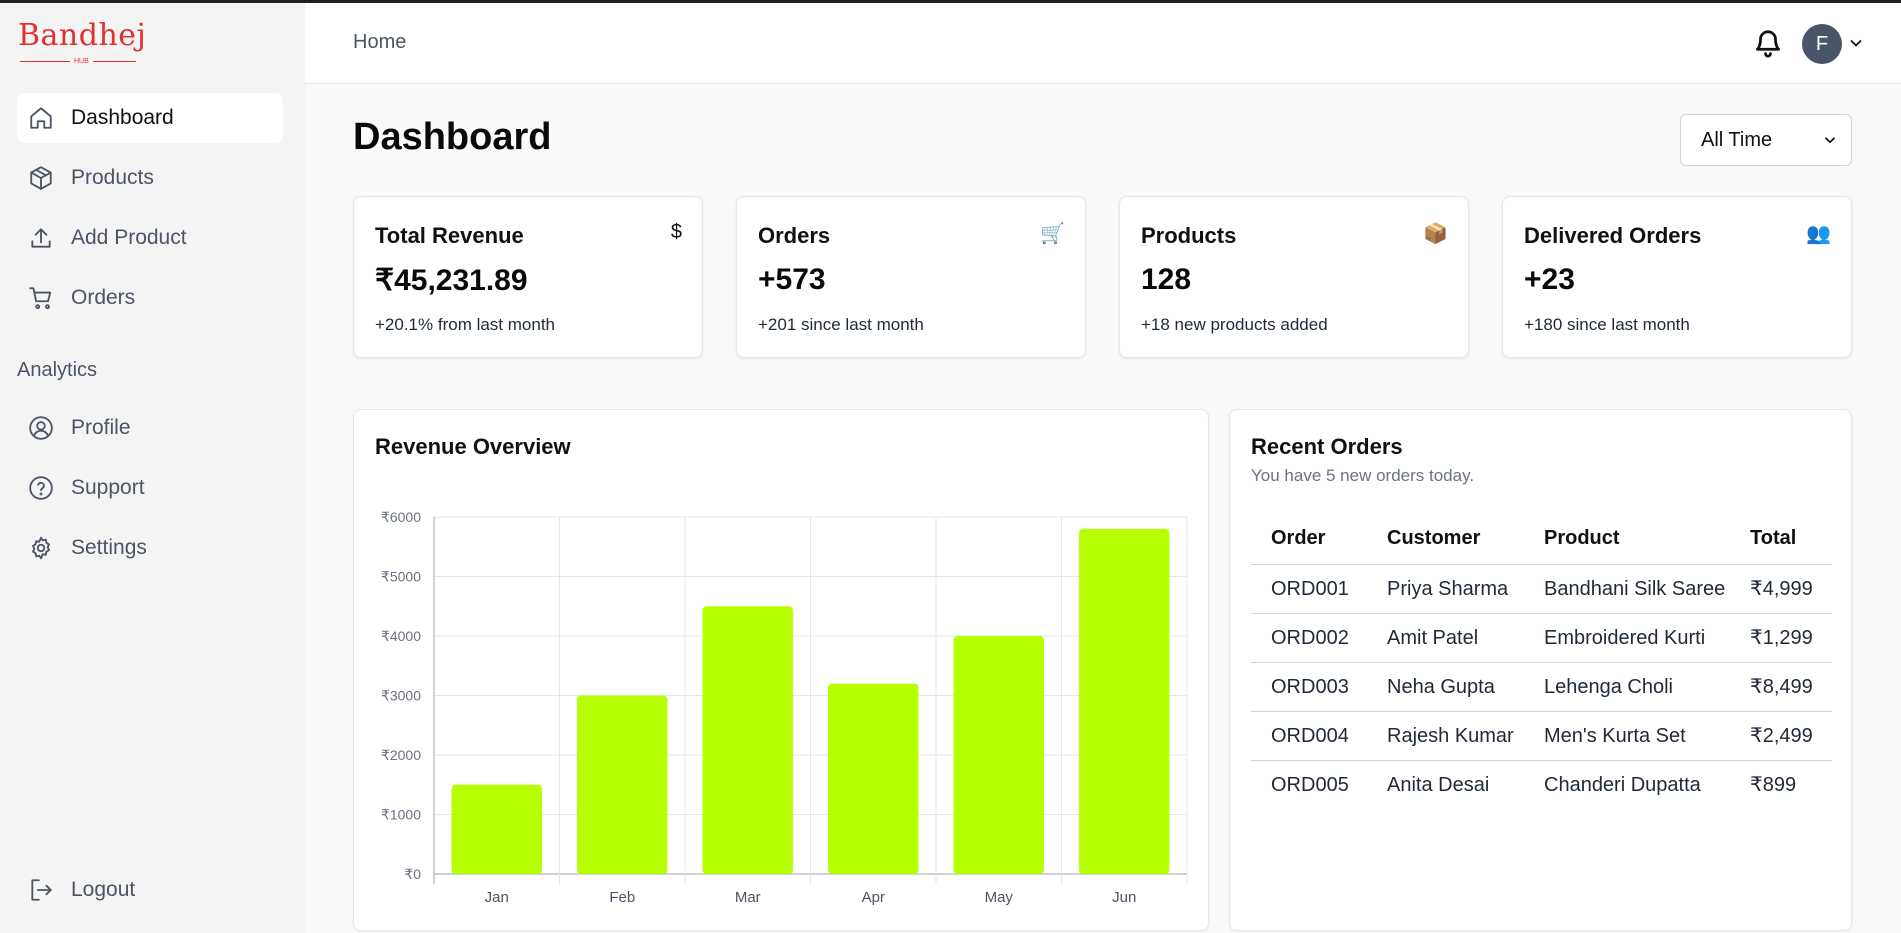  I want to click on y-tick-label: ₹6000, so click(401, 517).